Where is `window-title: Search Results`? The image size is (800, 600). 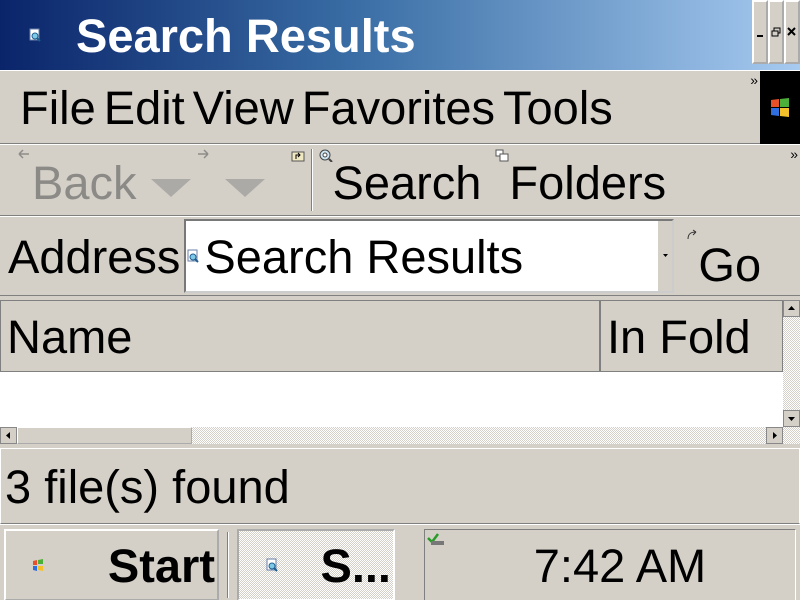 window-title: Search Results is located at coordinates (246, 35).